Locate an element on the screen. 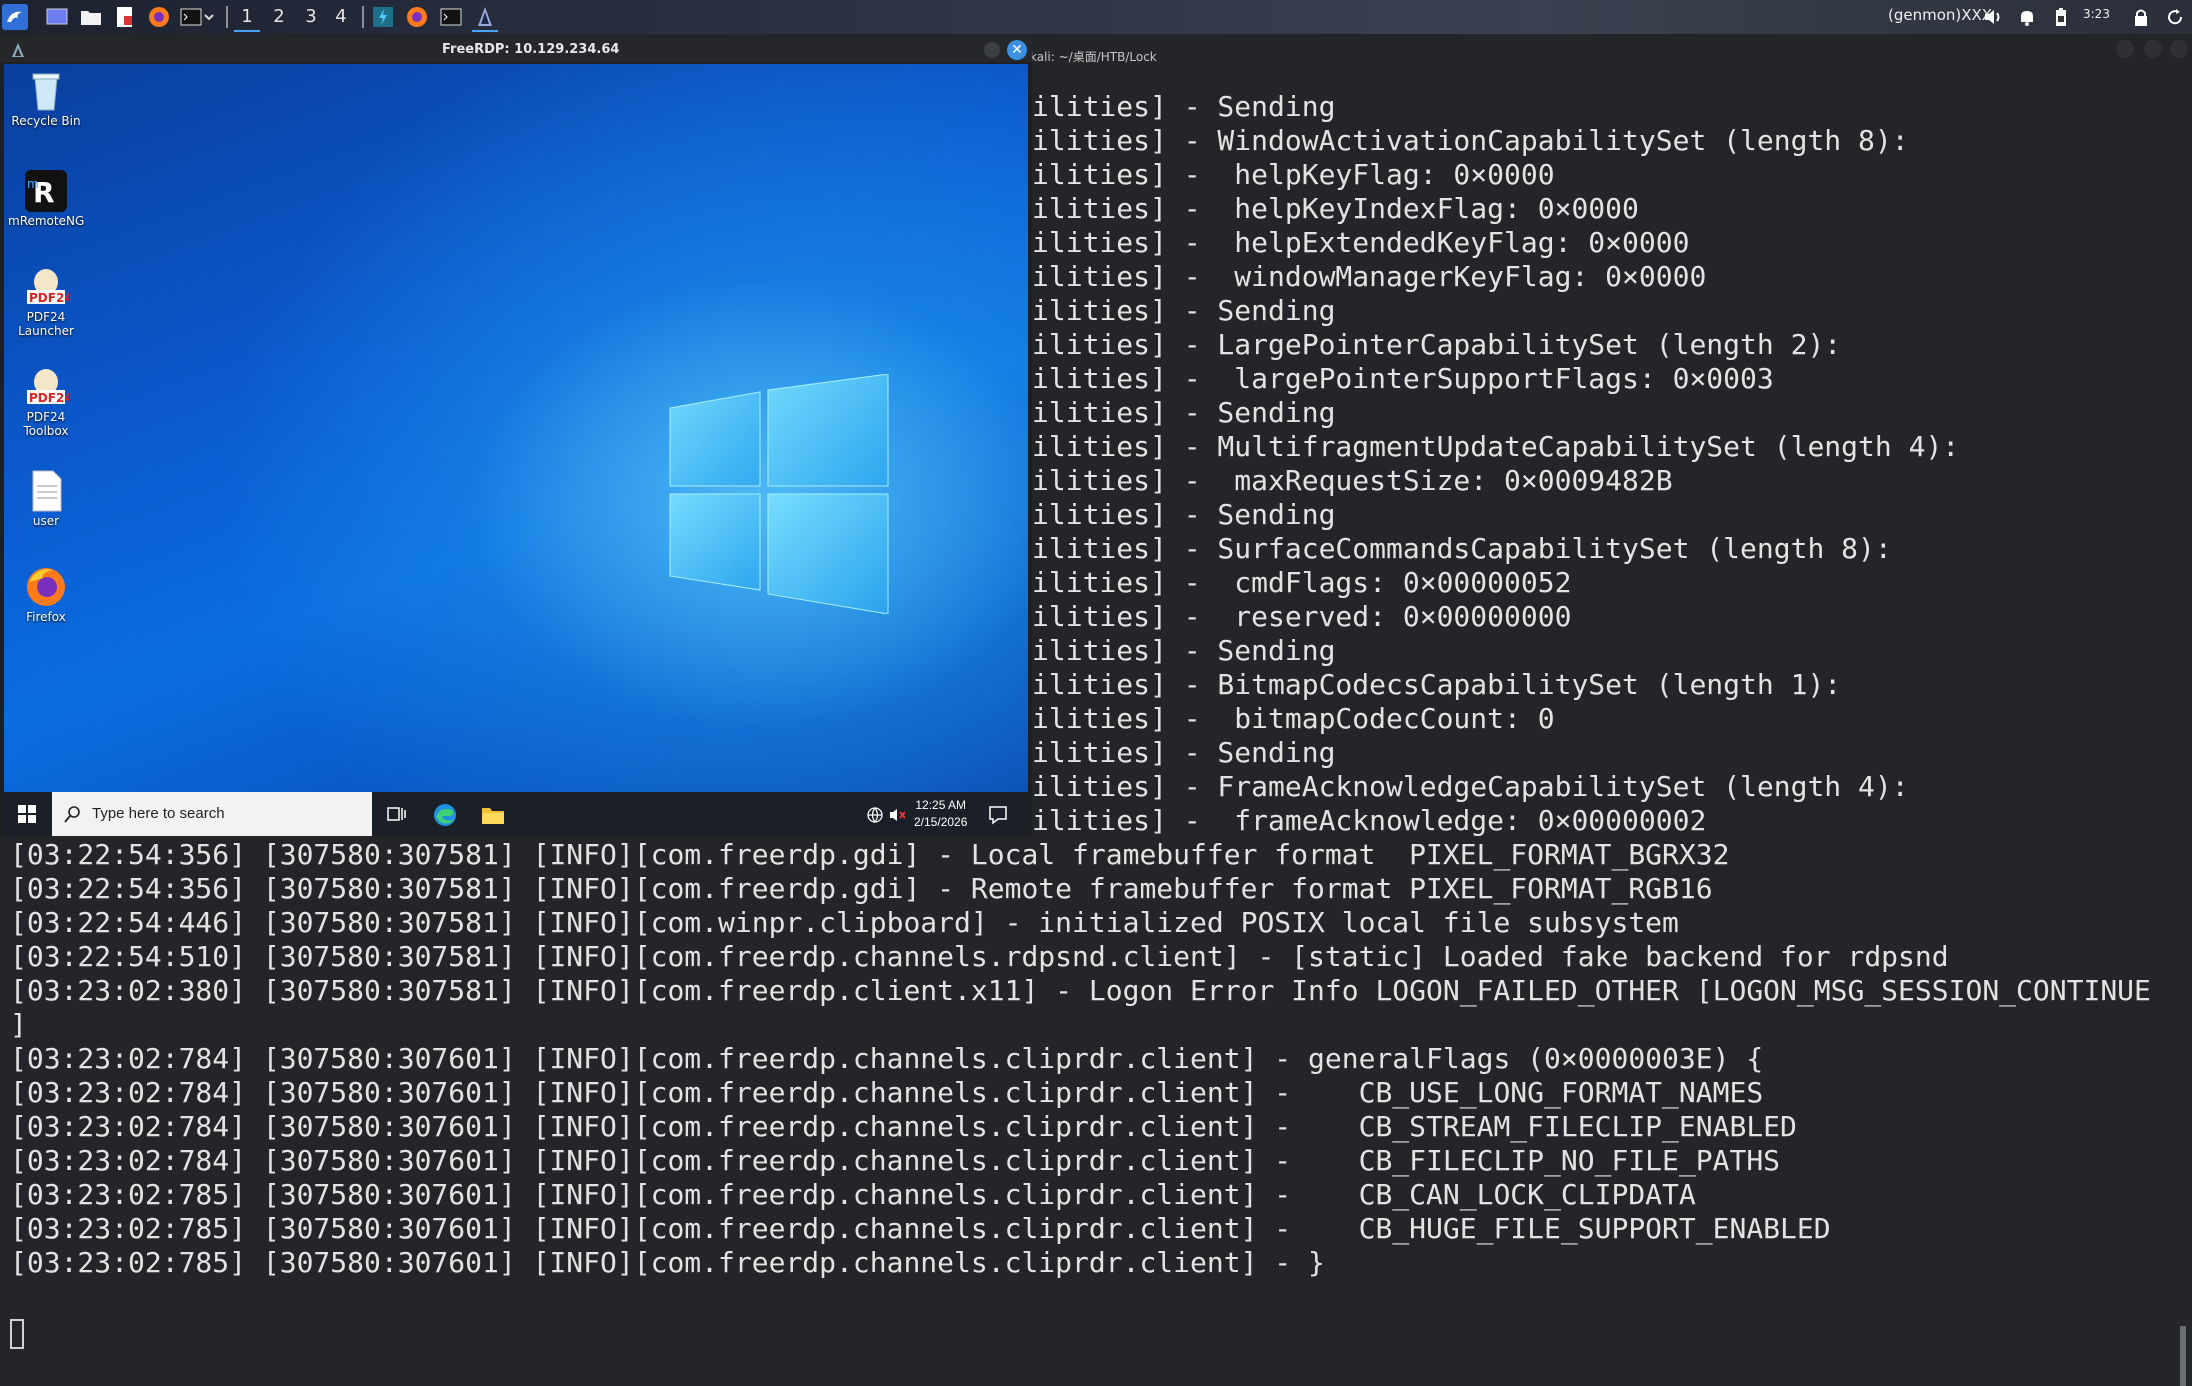 This screenshot has width=2192, height=1386. desktop-icon-label: user is located at coordinates (46, 521).